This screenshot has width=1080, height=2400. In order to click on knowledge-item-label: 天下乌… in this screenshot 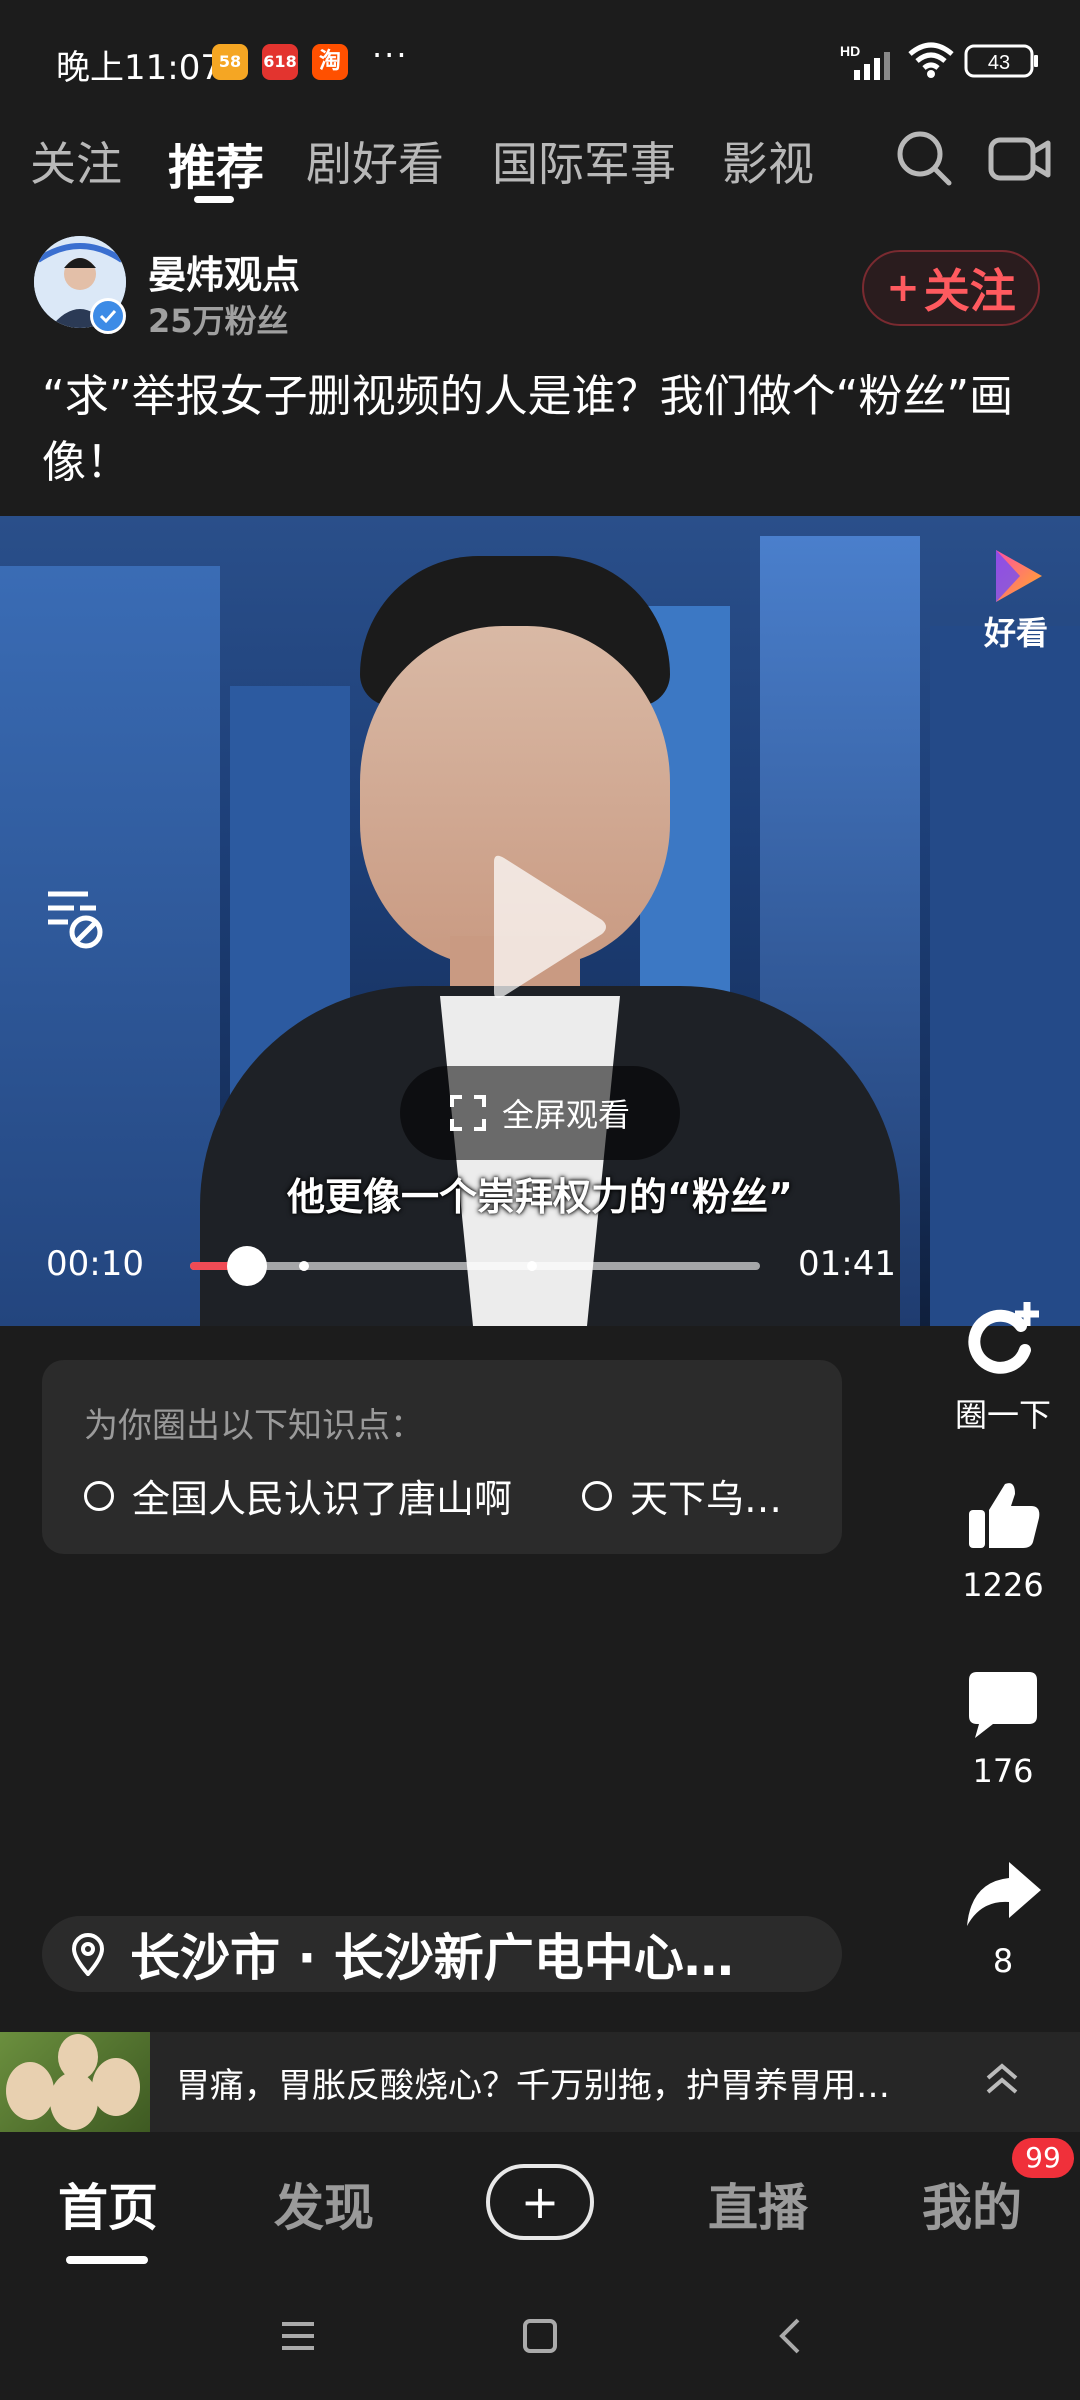, I will do `click(706, 1499)`.